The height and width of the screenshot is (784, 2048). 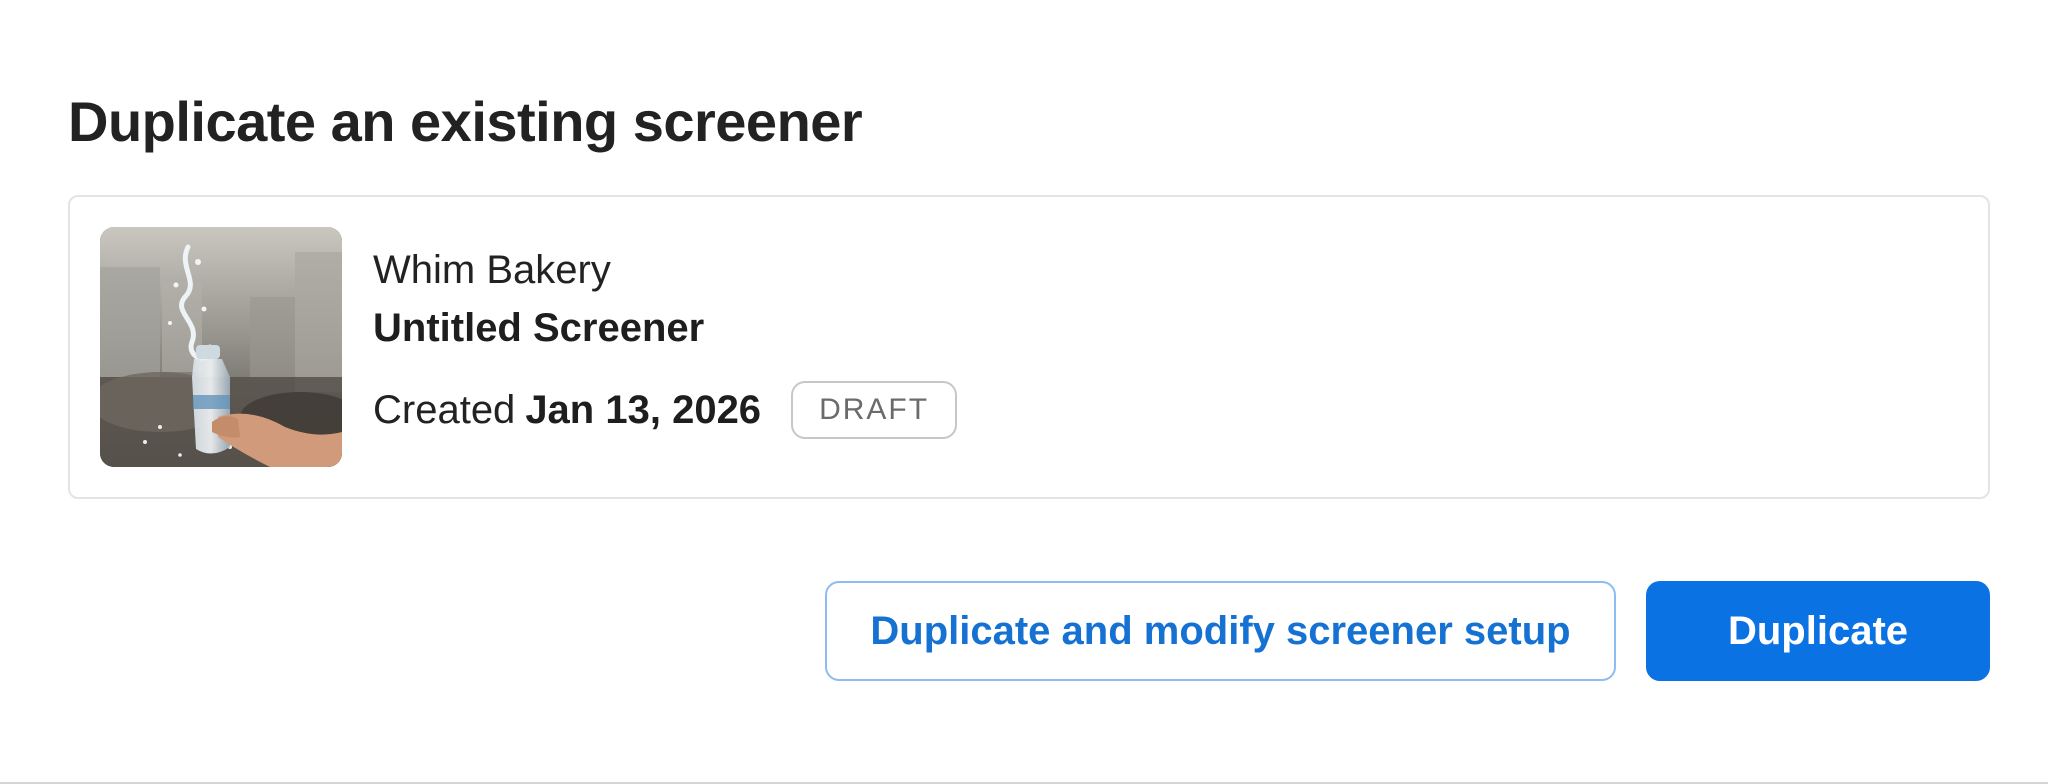 What do you see at coordinates (539, 328) in the screenshot?
I see `screener-name: Untitled Screener` at bounding box center [539, 328].